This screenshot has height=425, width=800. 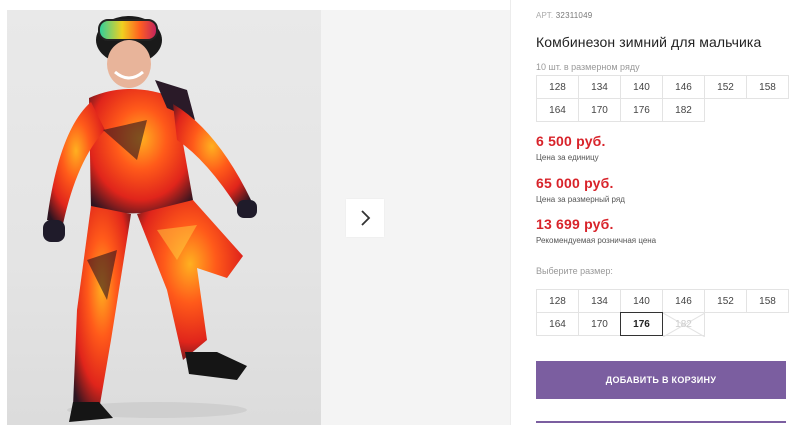 I want to click on secondary-button-edge, so click(x=661, y=423).